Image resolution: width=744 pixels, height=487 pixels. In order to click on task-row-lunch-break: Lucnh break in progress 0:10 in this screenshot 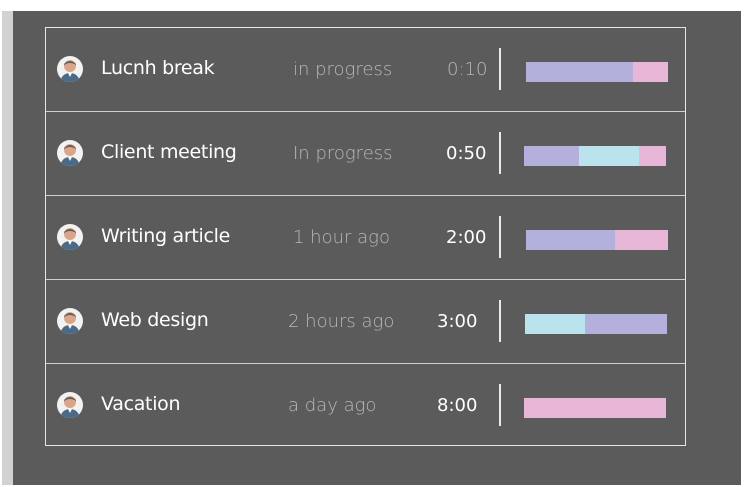, I will do `click(365, 70)`.